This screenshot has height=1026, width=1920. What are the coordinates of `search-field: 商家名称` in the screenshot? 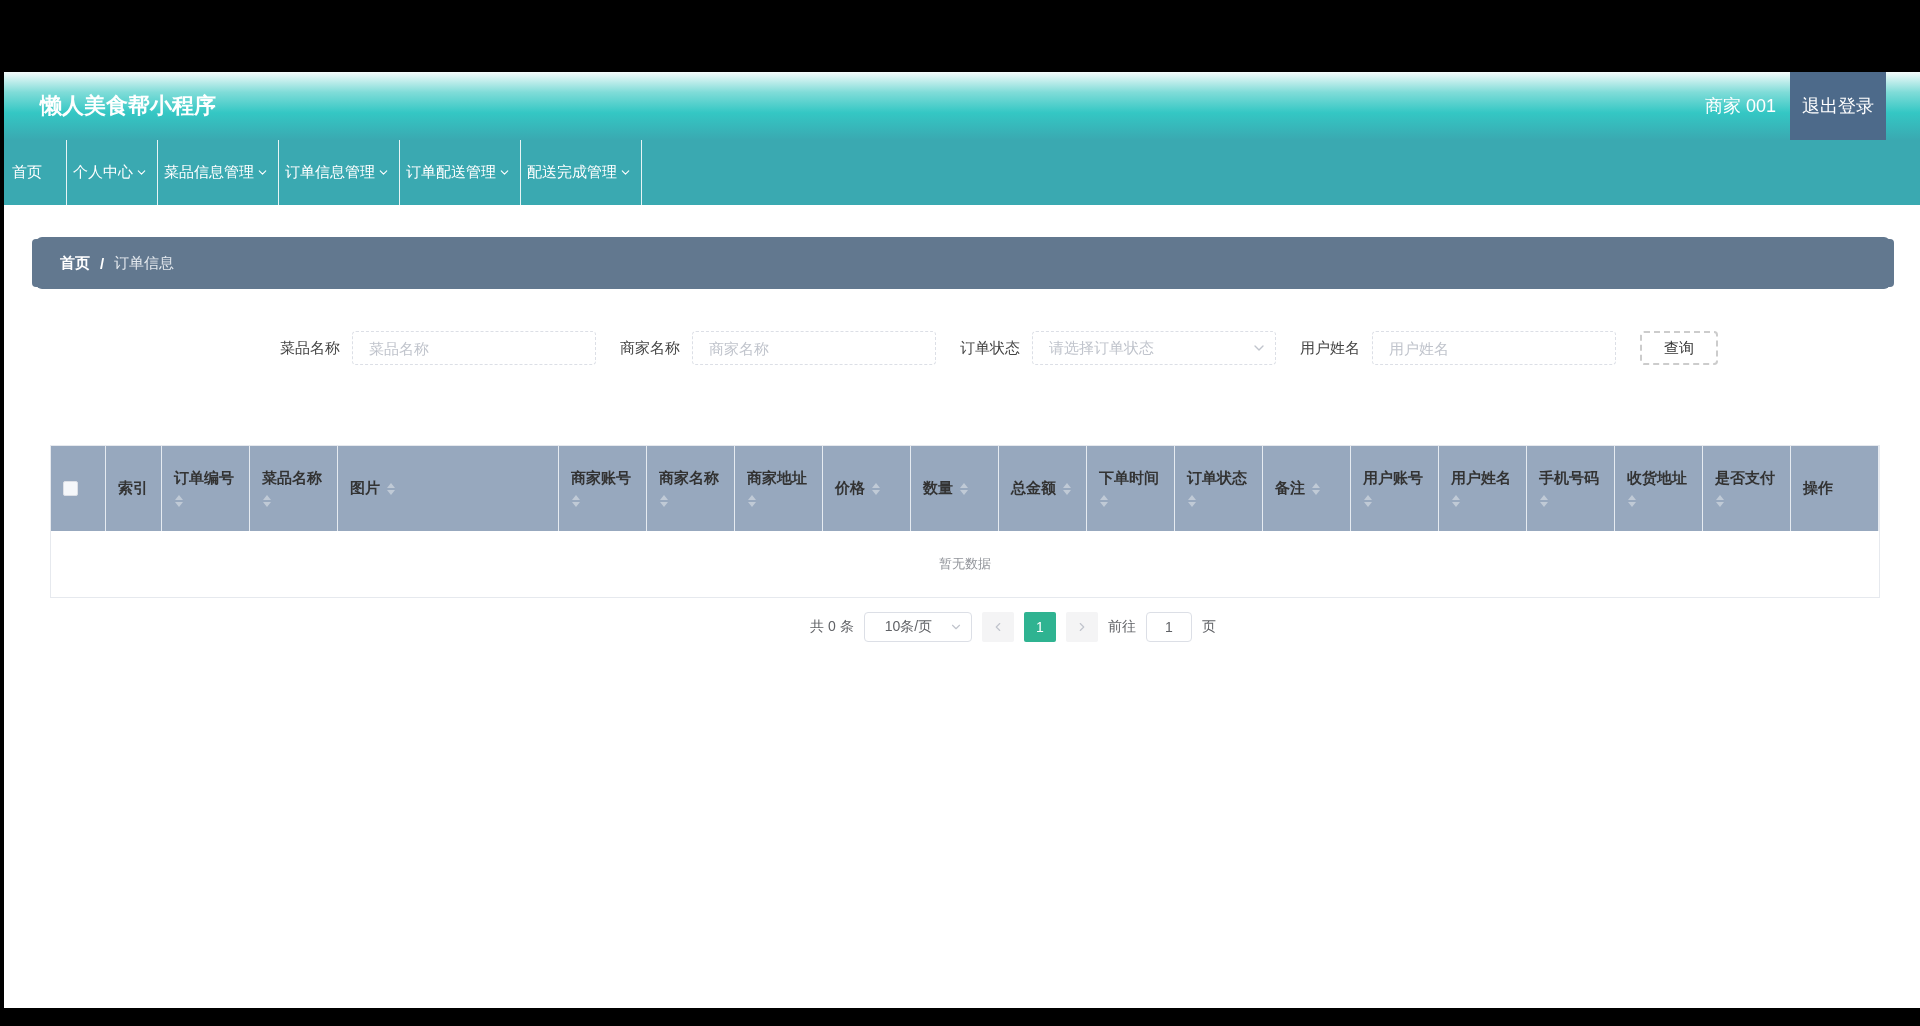 It's located at (814, 348).